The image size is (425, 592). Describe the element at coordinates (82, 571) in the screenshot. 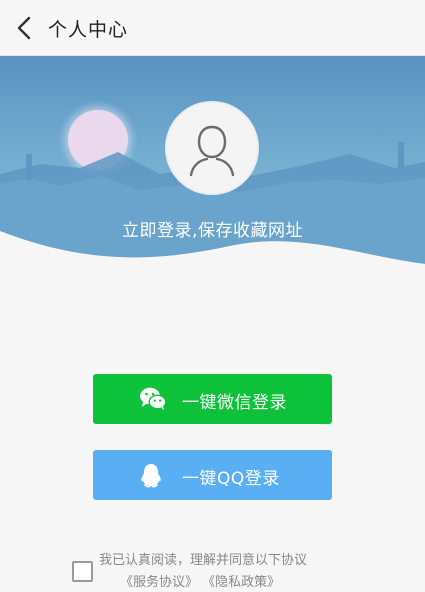

I see `agreement-checkbox` at that location.